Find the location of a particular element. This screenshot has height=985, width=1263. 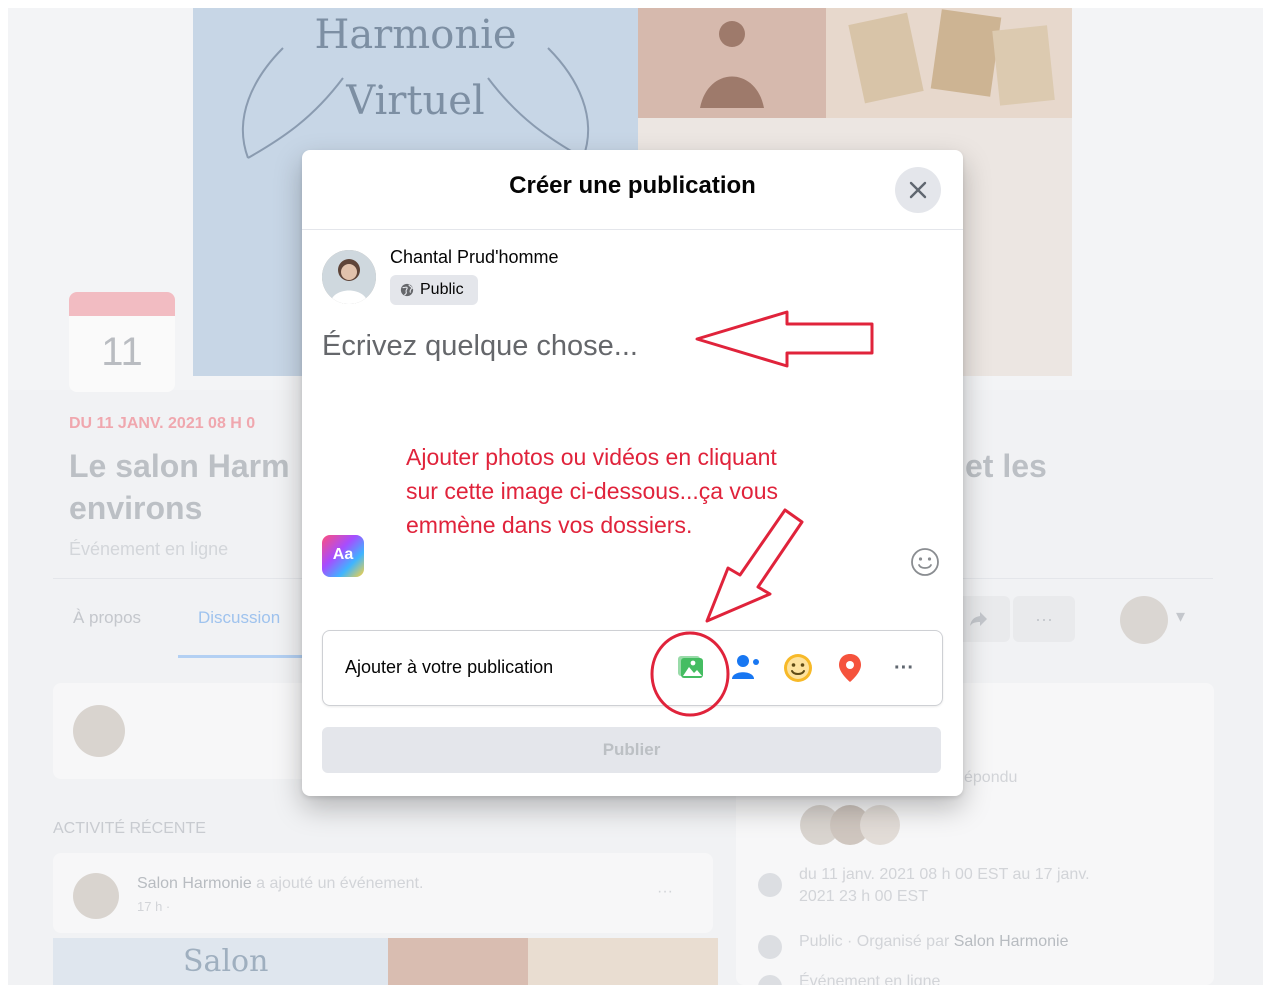

date-card-strip is located at coordinates (122, 304).